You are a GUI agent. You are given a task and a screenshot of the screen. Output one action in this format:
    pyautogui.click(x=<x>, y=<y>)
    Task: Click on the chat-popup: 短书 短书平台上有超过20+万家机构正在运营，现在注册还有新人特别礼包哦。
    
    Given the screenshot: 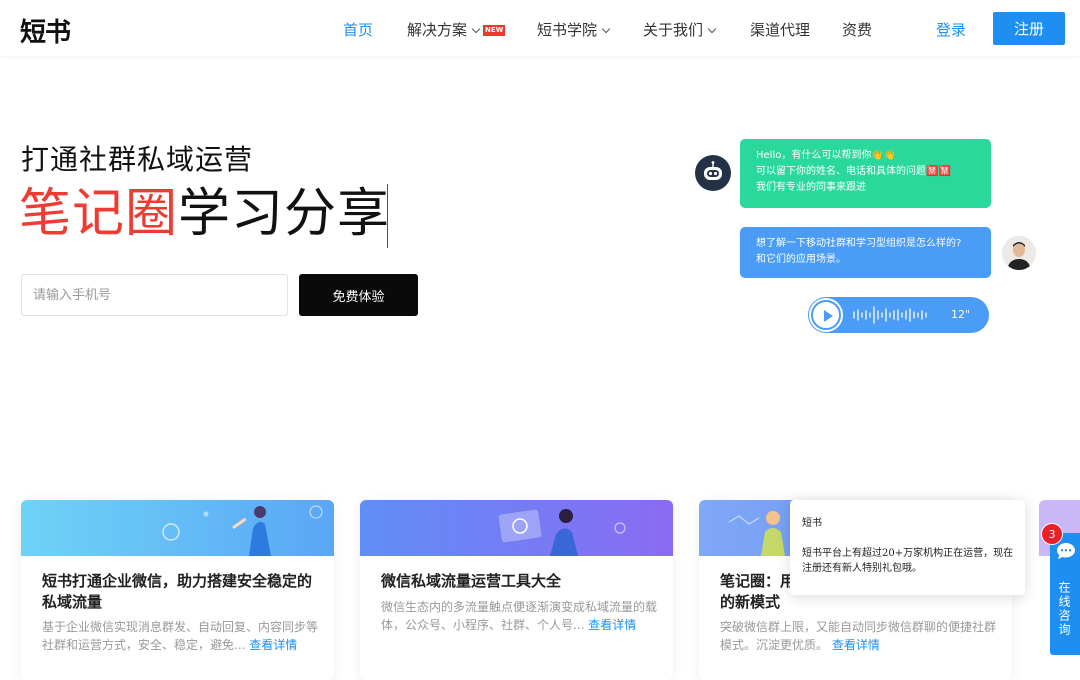 What is the action you would take?
    pyautogui.click(x=907, y=547)
    